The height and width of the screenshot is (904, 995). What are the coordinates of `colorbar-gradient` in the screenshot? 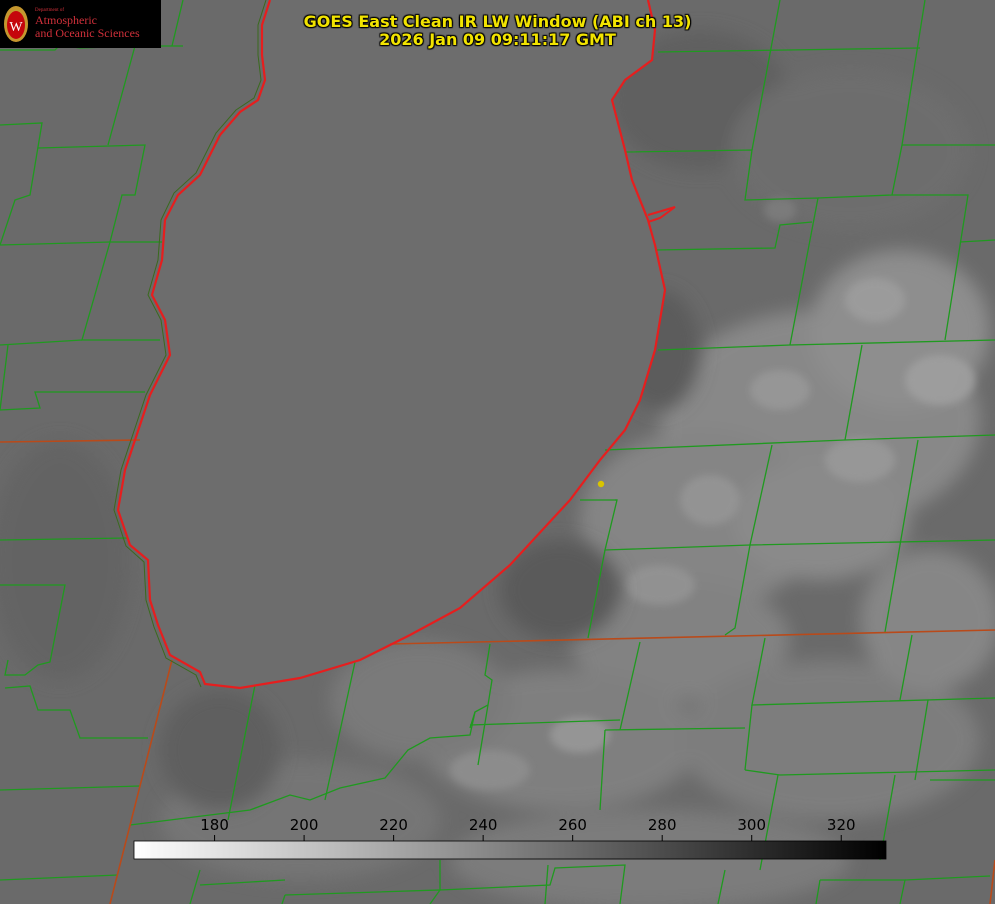 It's located at (510, 850).